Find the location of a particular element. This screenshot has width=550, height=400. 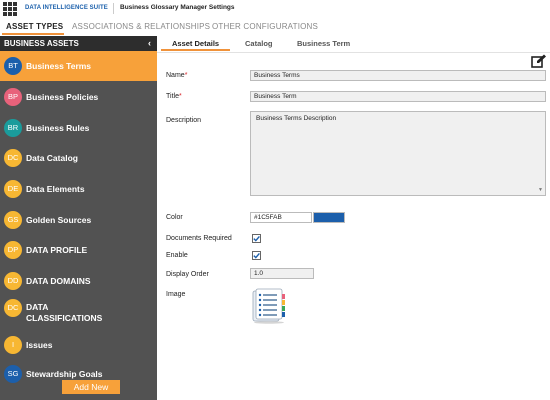

chevron-left-icon: ‹ is located at coordinates (149, 43).